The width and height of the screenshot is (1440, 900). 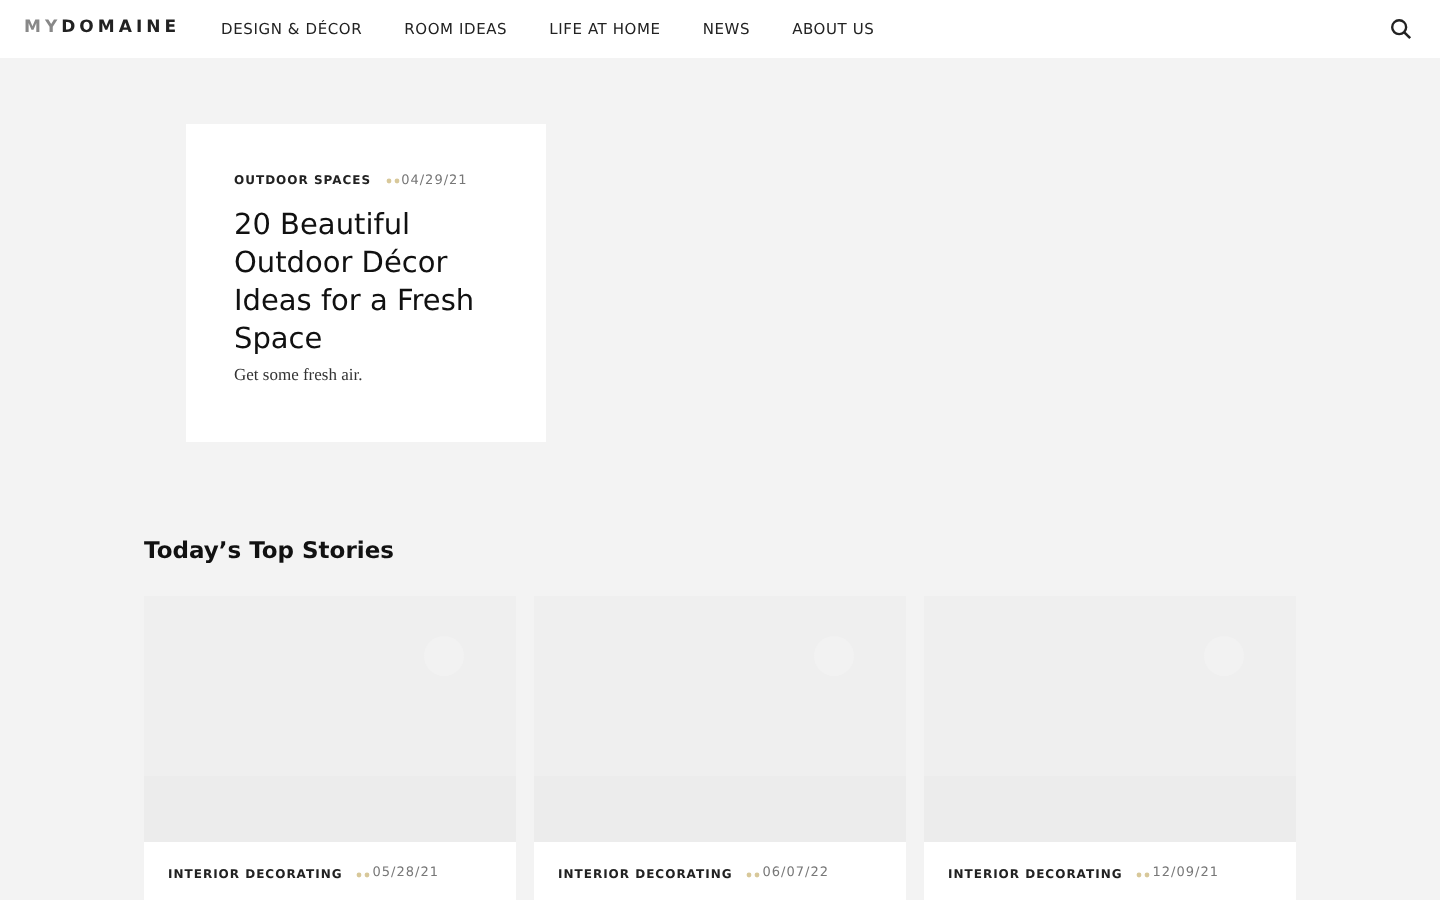 What do you see at coordinates (299, 374) in the screenshot?
I see `feature-summary: Get some fresh air.` at bounding box center [299, 374].